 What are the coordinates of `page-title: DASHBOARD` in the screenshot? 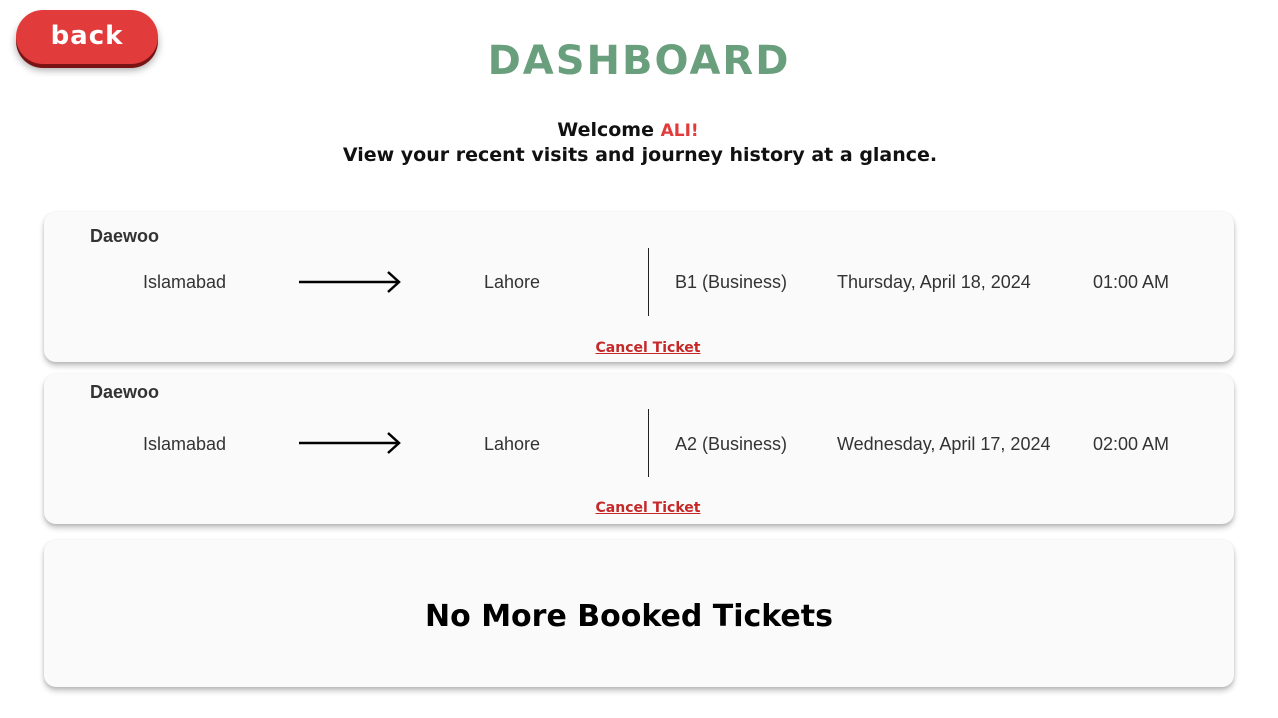 It's located at (639, 61).